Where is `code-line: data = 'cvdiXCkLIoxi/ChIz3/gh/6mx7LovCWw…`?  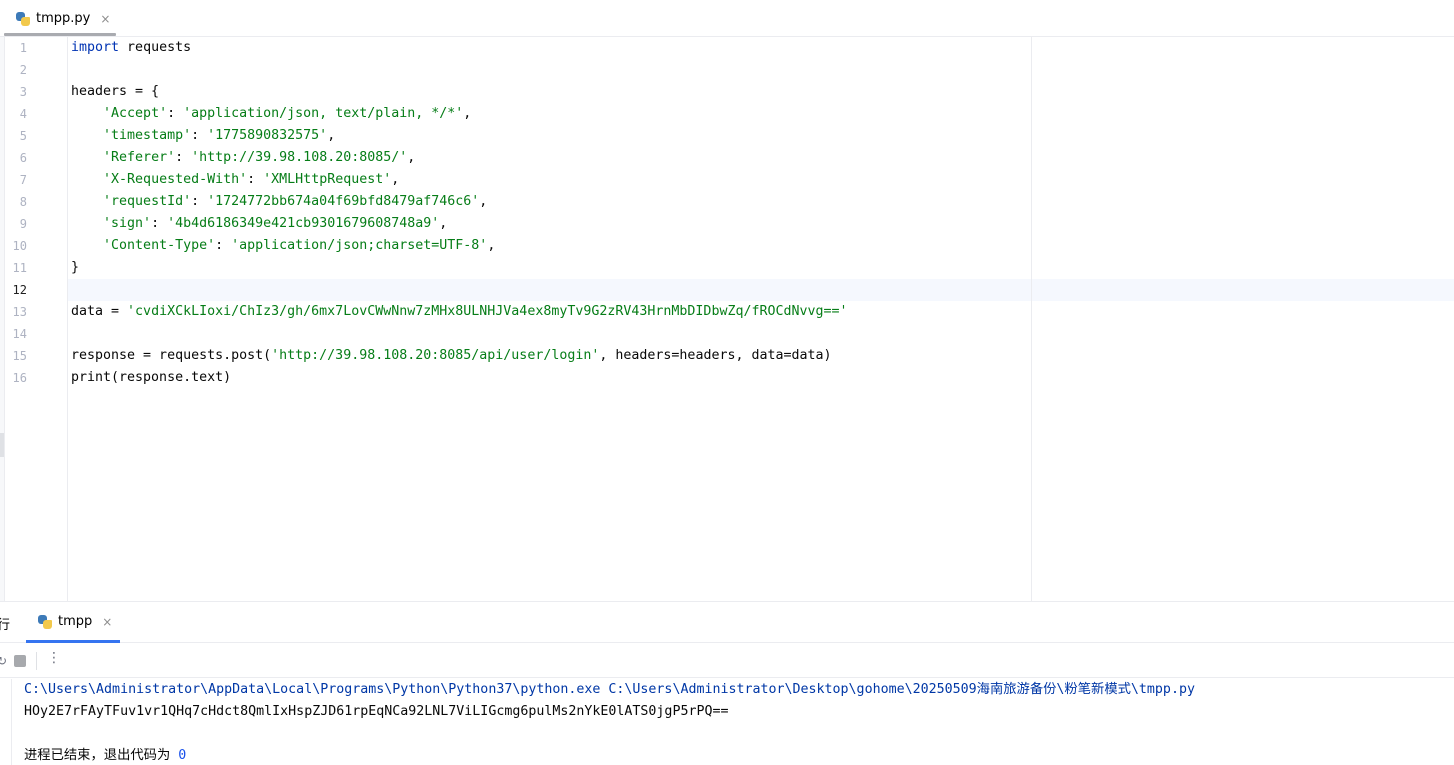 code-line: data = 'cvdiXCkLIoxi/ChIz3/gh/6mx7LovCWw… is located at coordinates (459, 312).